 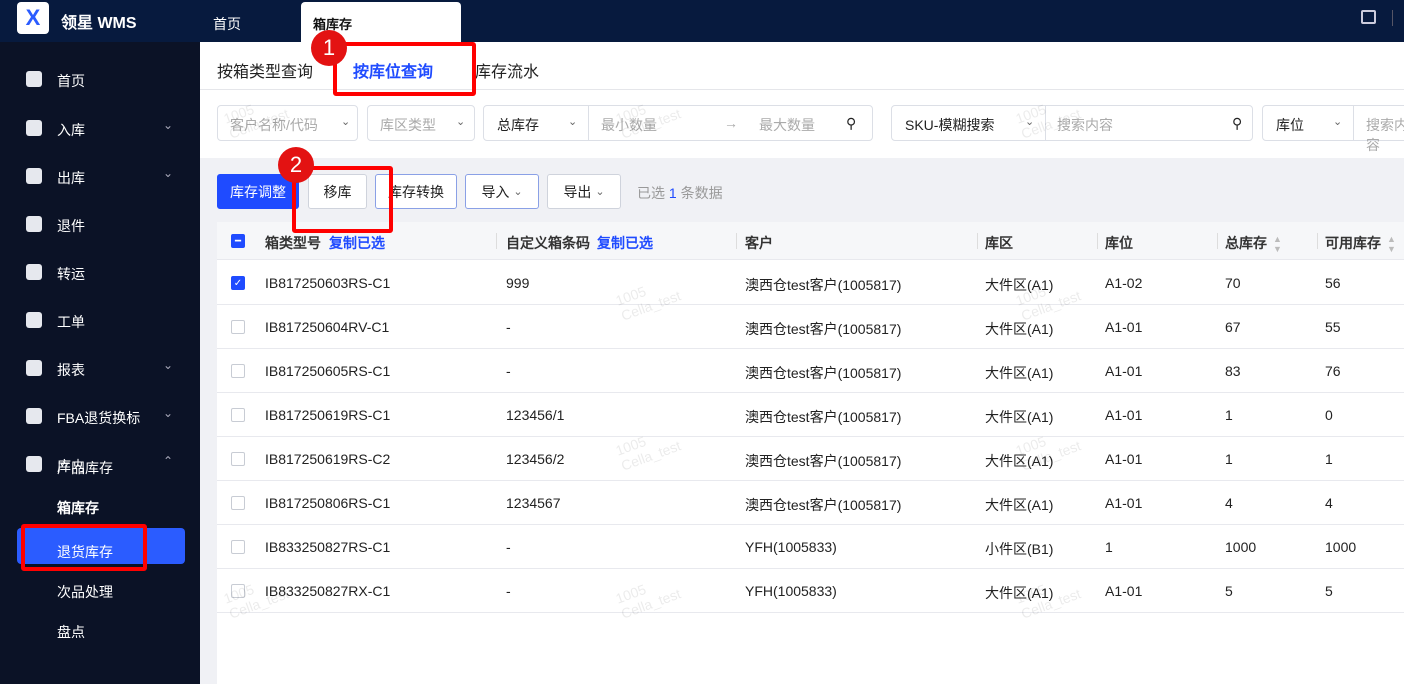 I want to click on col-available: 可用库存, so click(x=1353, y=243).